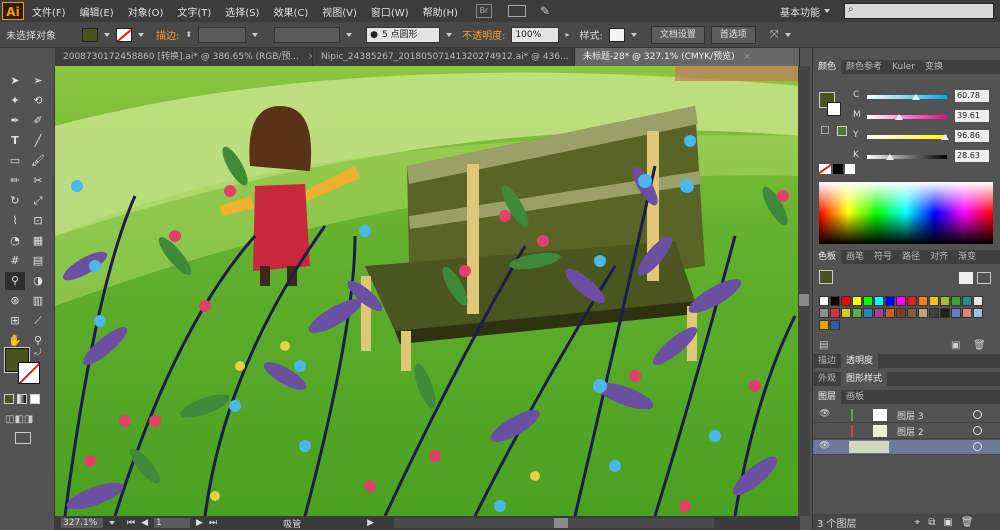 The height and width of the screenshot is (530, 1000). I want to click on eraser-tool-icon: ✂, so click(38, 181).